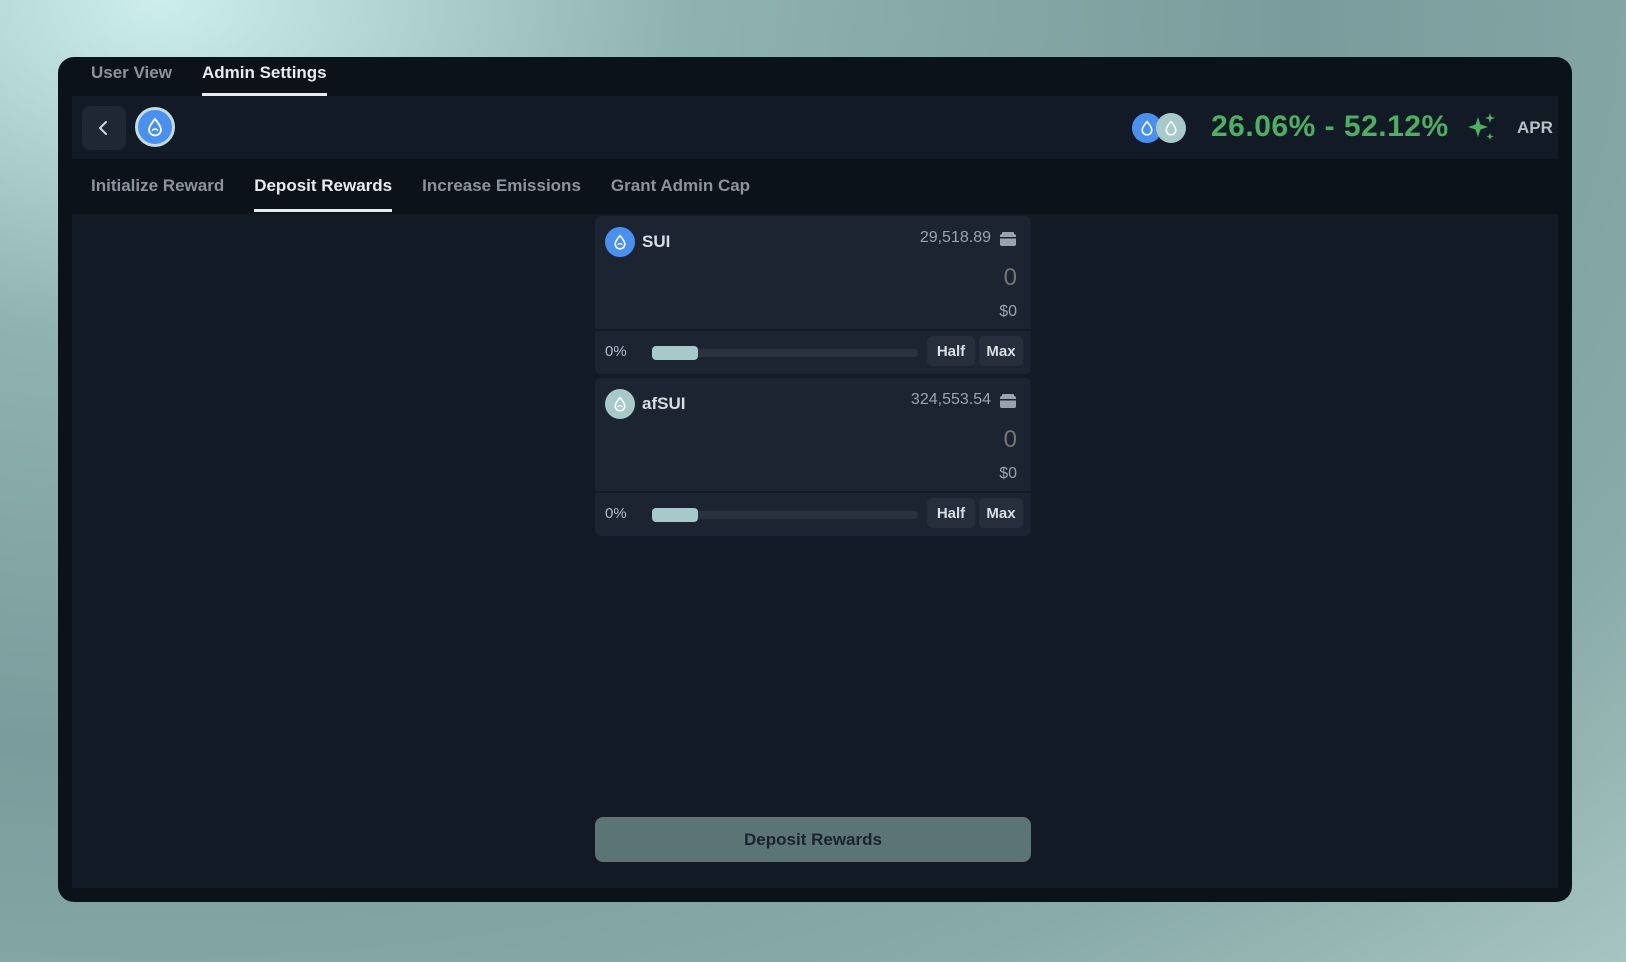 Image resolution: width=1626 pixels, height=962 pixels. I want to click on pool-header: 26.06% - 52.12% APR, so click(815, 127).